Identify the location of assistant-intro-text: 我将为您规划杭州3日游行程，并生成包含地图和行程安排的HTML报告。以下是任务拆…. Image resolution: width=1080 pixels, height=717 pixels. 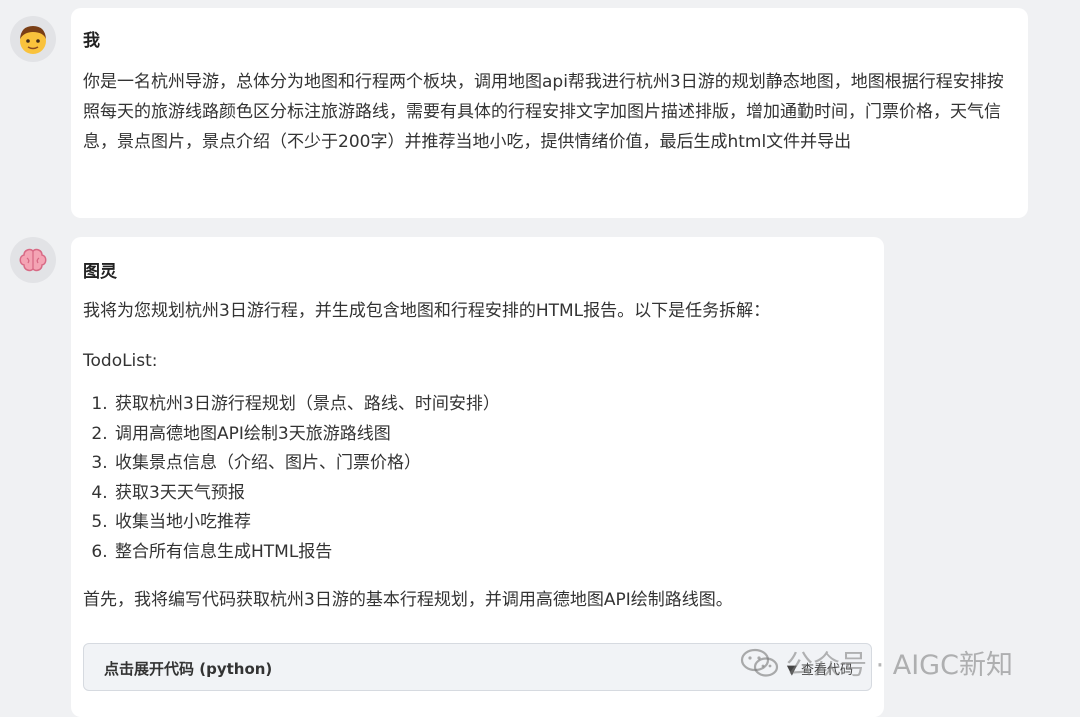
(427, 311).